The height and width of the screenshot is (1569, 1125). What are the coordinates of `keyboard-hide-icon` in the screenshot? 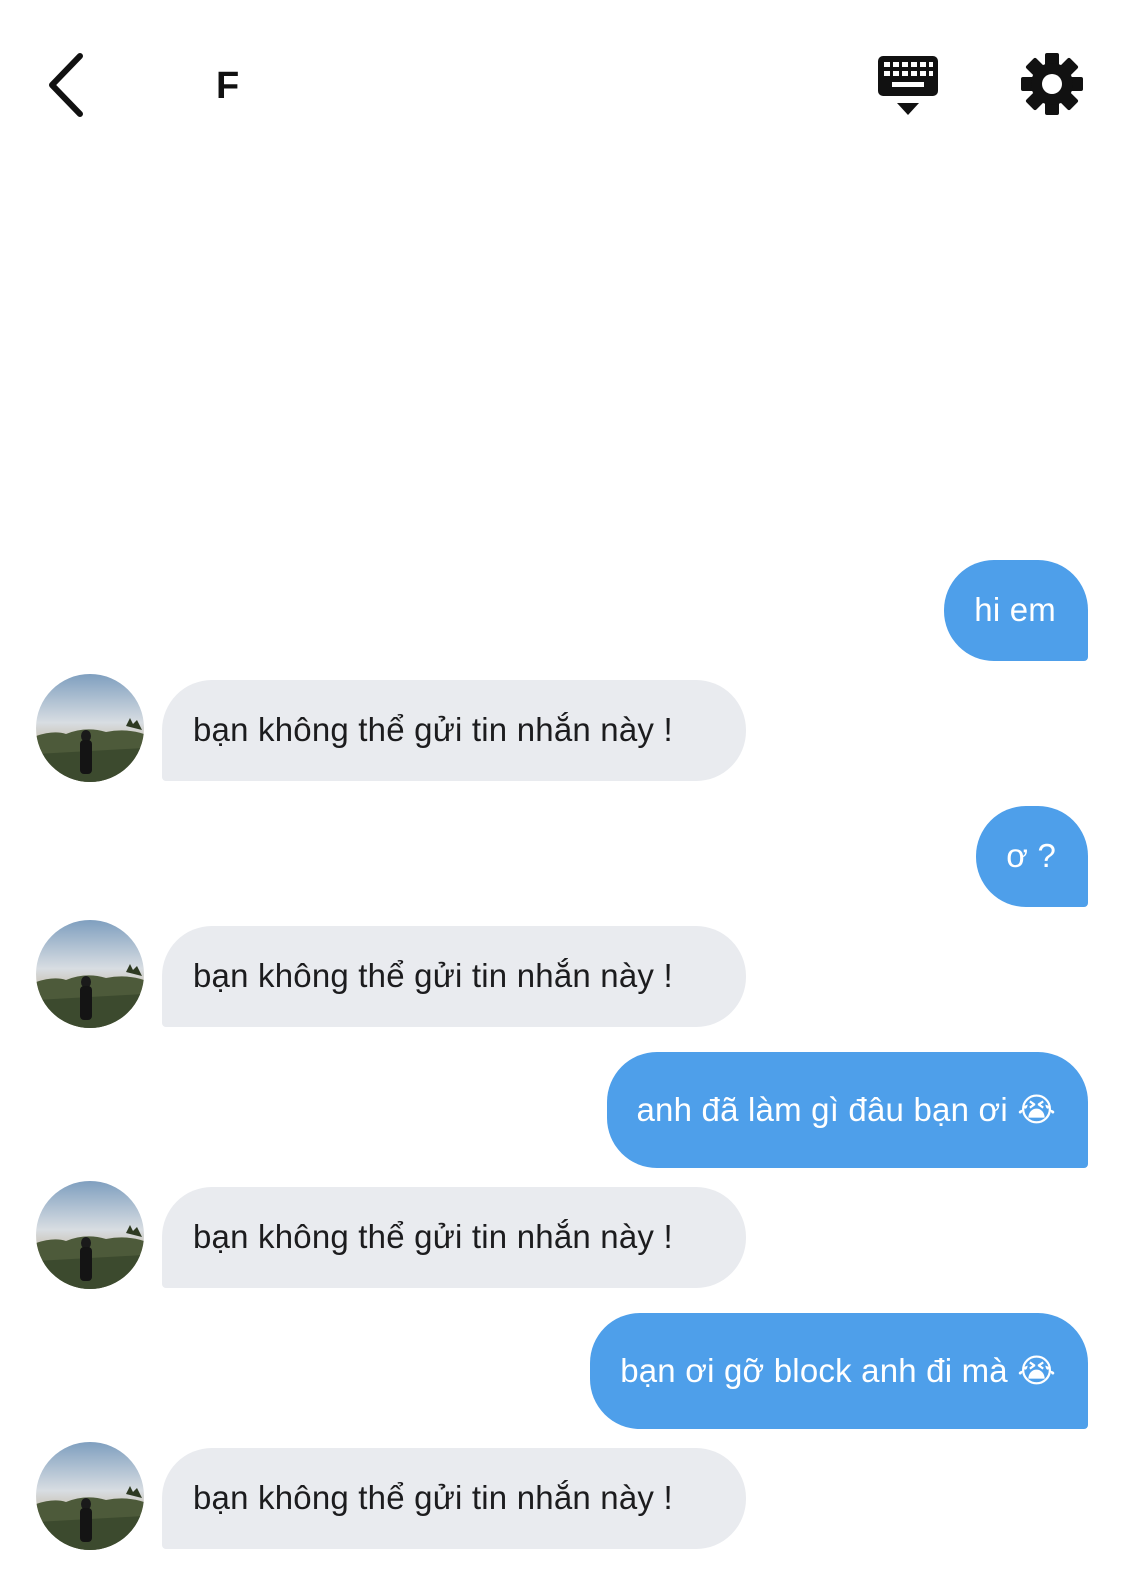 It's located at (908, 85).